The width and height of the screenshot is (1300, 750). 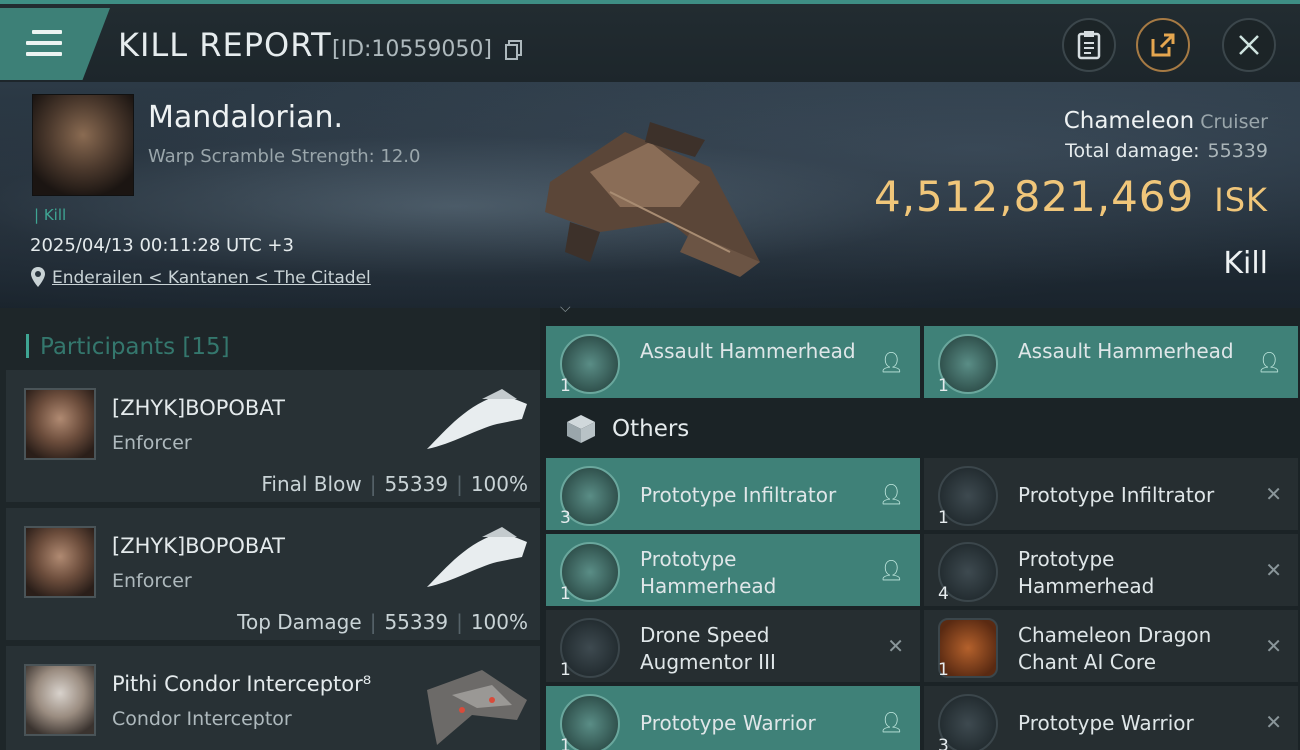 I want to click on menu-button, so click(x=55, y=44).